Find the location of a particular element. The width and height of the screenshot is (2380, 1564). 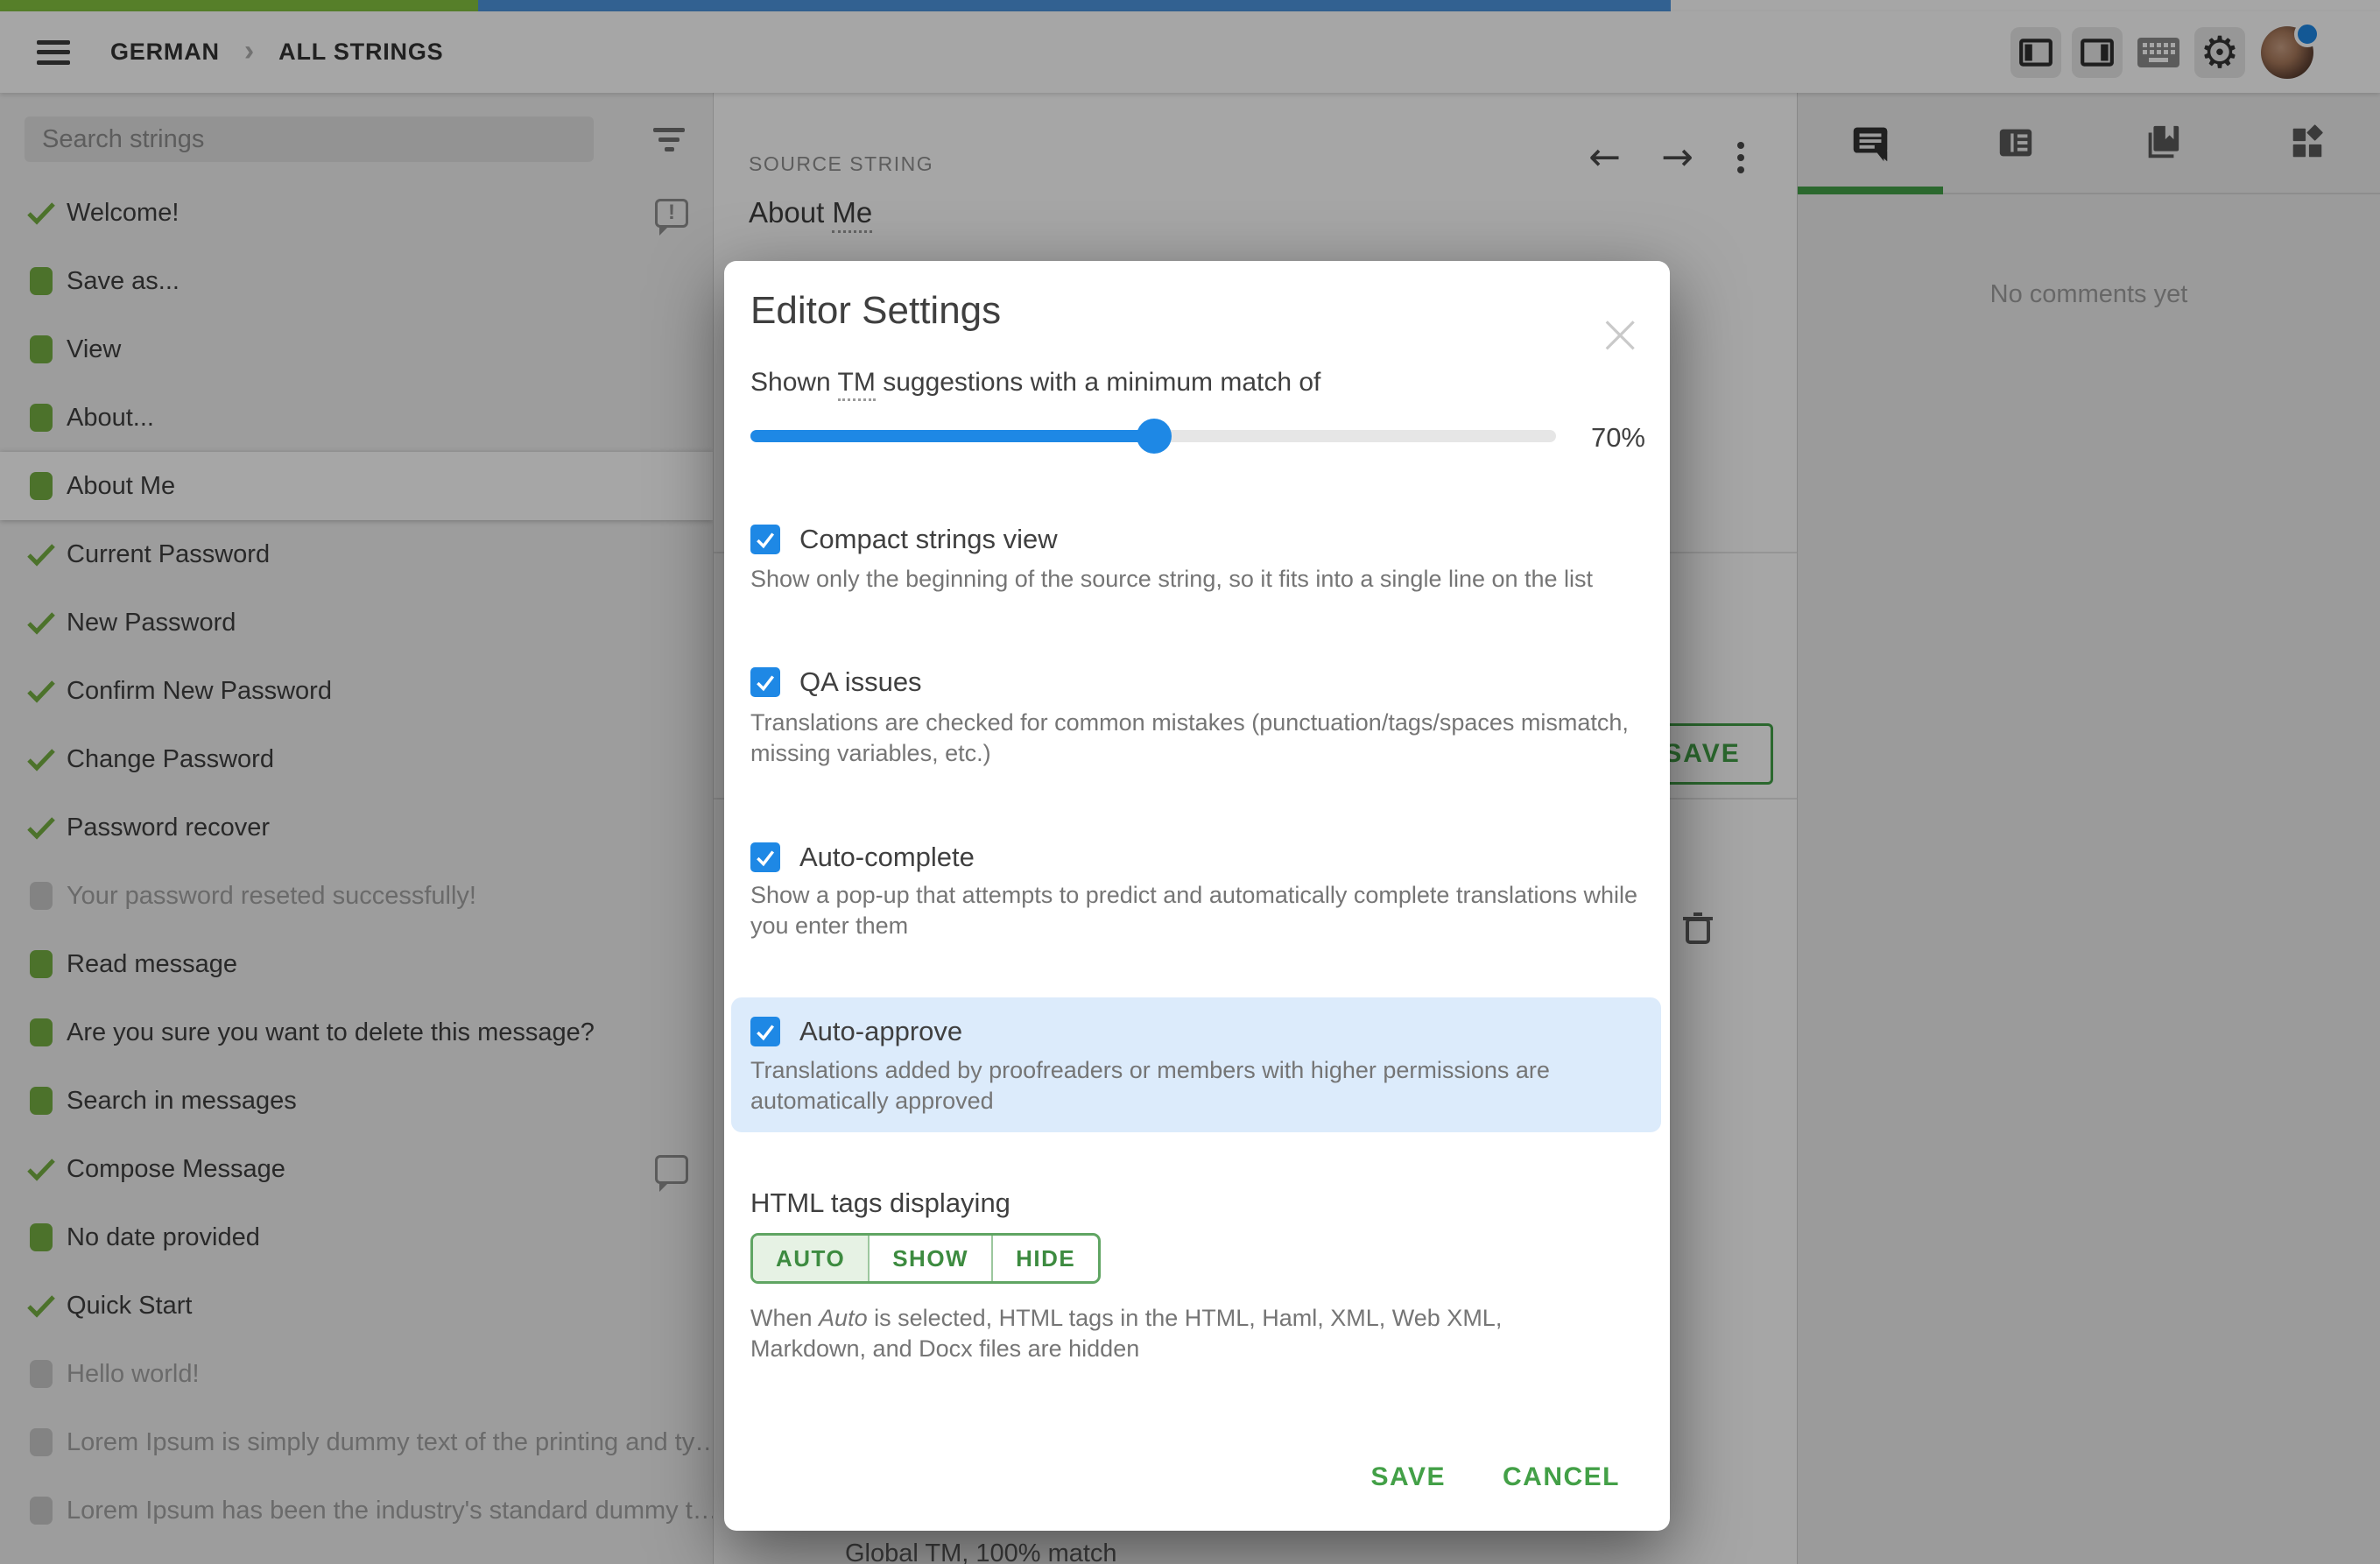

html-tags-segmented-control: AUTO SHOW HIDE is located at coordinates (926, 1258).